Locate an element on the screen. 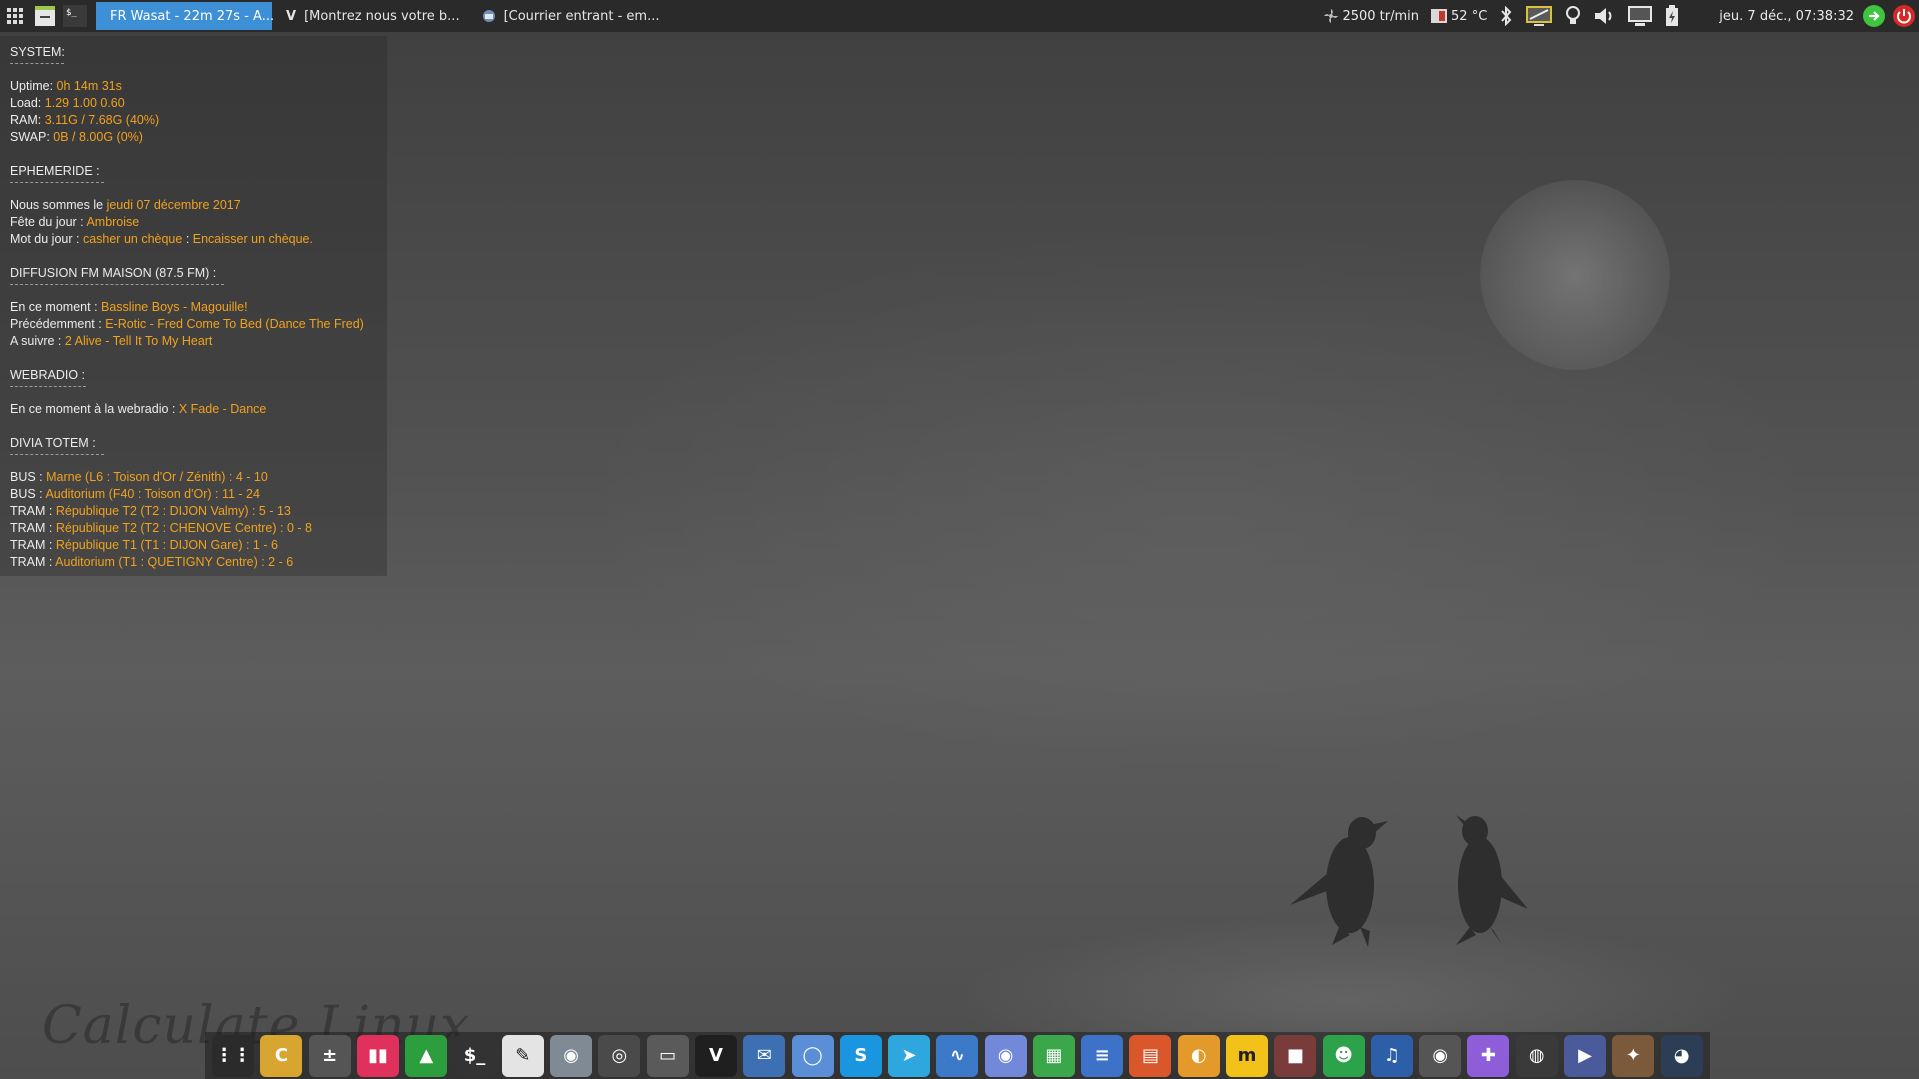  calculate-icon: C is located at coordinates (281, 1055).